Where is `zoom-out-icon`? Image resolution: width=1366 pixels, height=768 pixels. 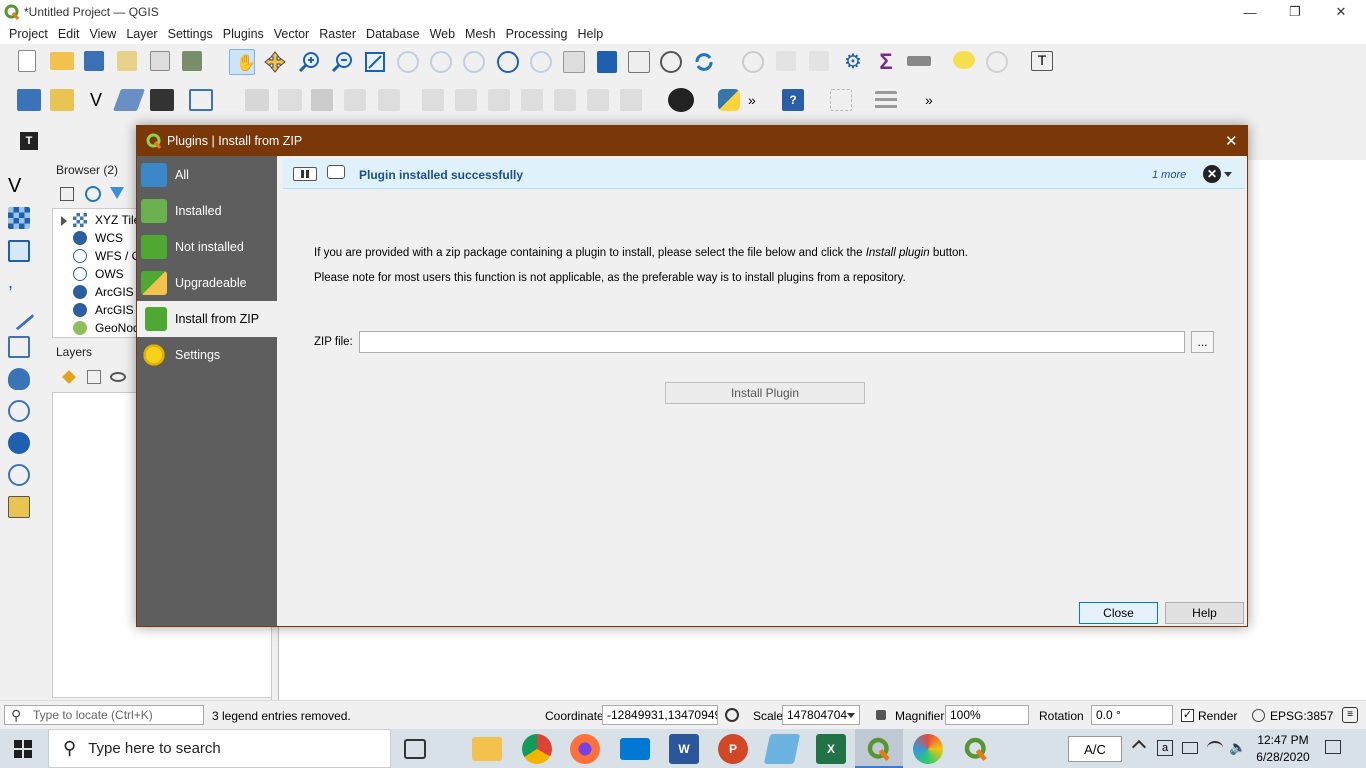
zoom-out-icon is located at coordinates (342, 62).